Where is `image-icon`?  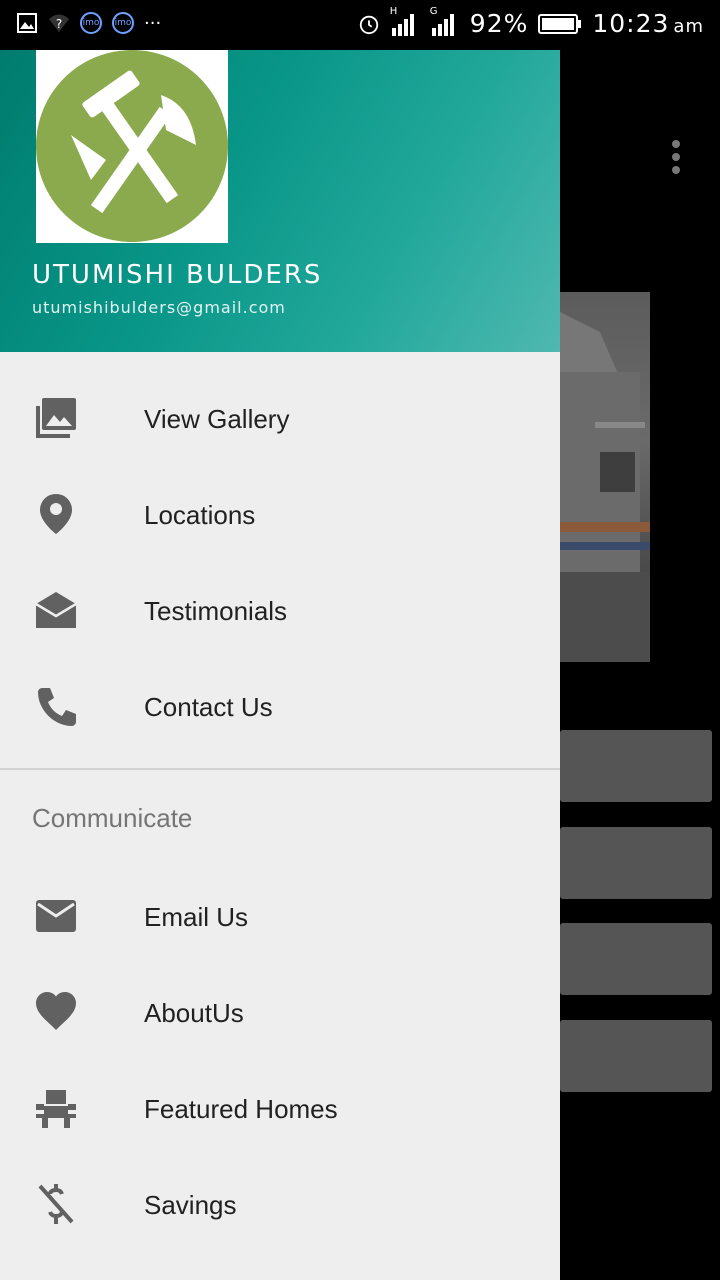
image-icon is located at coordinates (27, 23).